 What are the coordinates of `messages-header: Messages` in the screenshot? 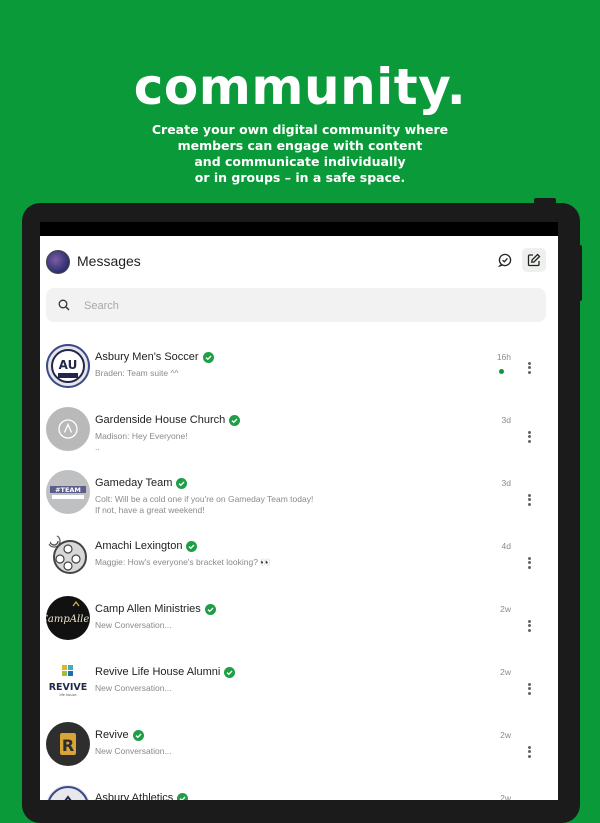 It's located at (299, 261).